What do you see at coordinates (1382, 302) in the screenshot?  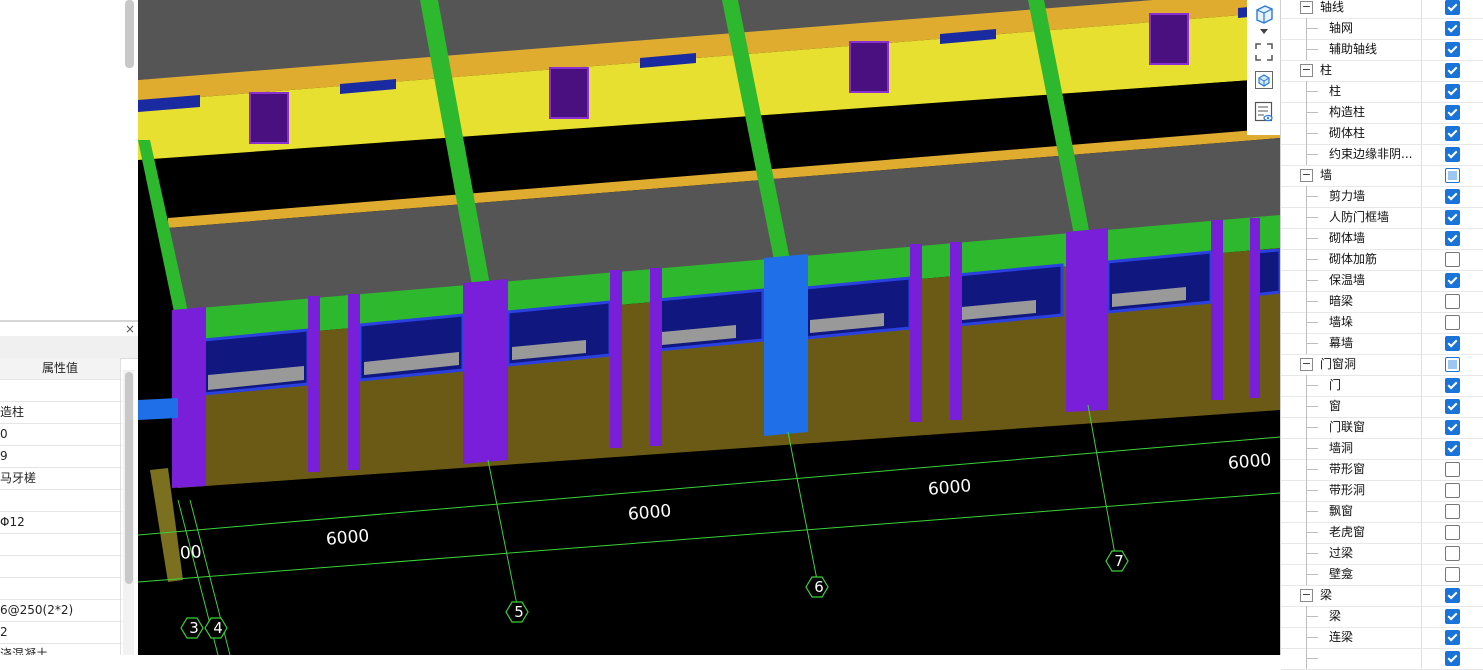 I see `layer-item-row: 暗梁` at bounding box center [1382, 302].